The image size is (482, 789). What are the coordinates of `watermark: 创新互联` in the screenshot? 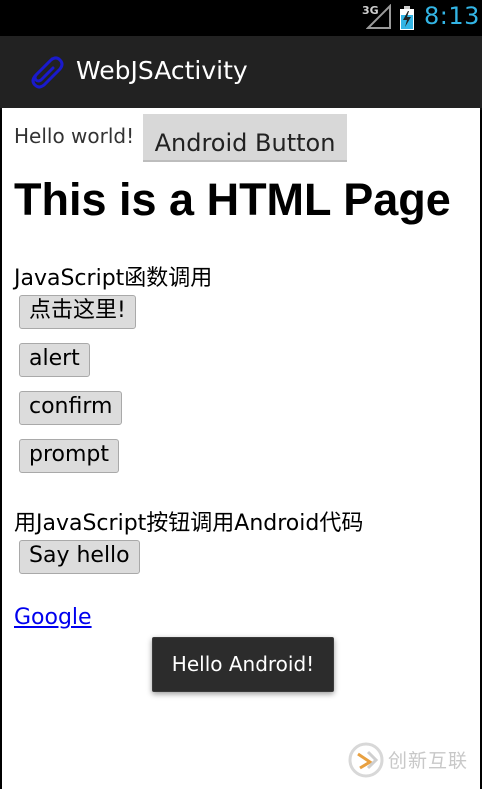 It's located at (411, 760).